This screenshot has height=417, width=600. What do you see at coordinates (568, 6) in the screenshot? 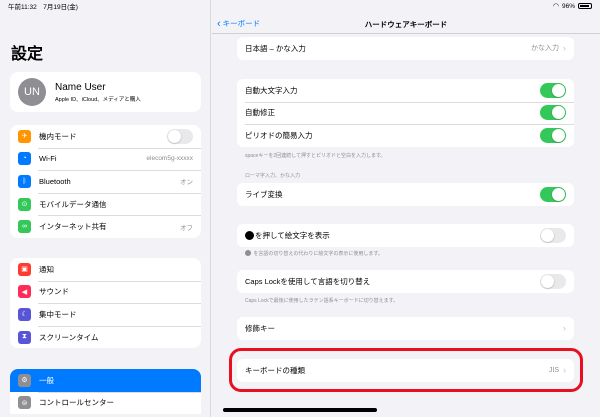
I see `battery-percent: 96%` at bounding box center [568, 6].